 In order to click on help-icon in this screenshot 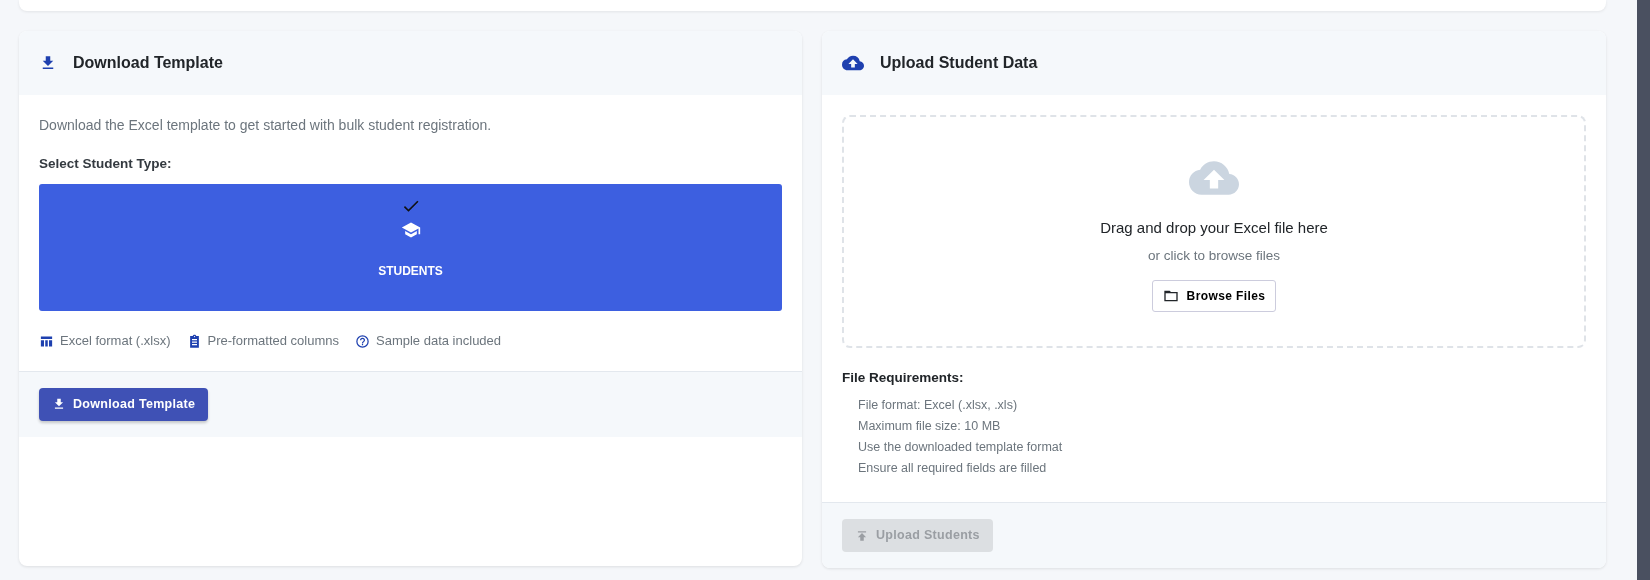, I will do `click(362, 341)`.